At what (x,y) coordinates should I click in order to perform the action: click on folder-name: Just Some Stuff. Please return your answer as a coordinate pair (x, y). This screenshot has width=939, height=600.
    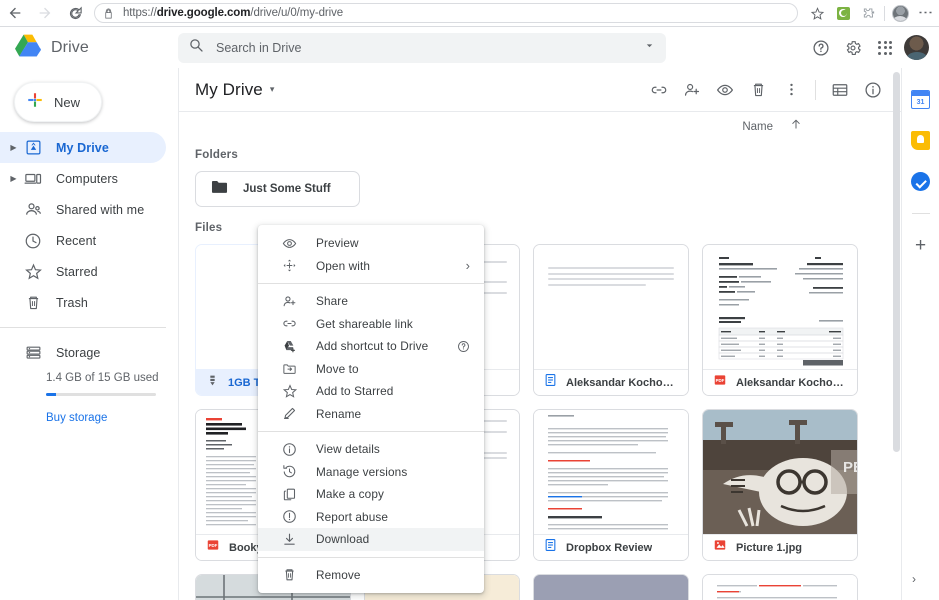
    Looking at the image, I should click on (287, 189).